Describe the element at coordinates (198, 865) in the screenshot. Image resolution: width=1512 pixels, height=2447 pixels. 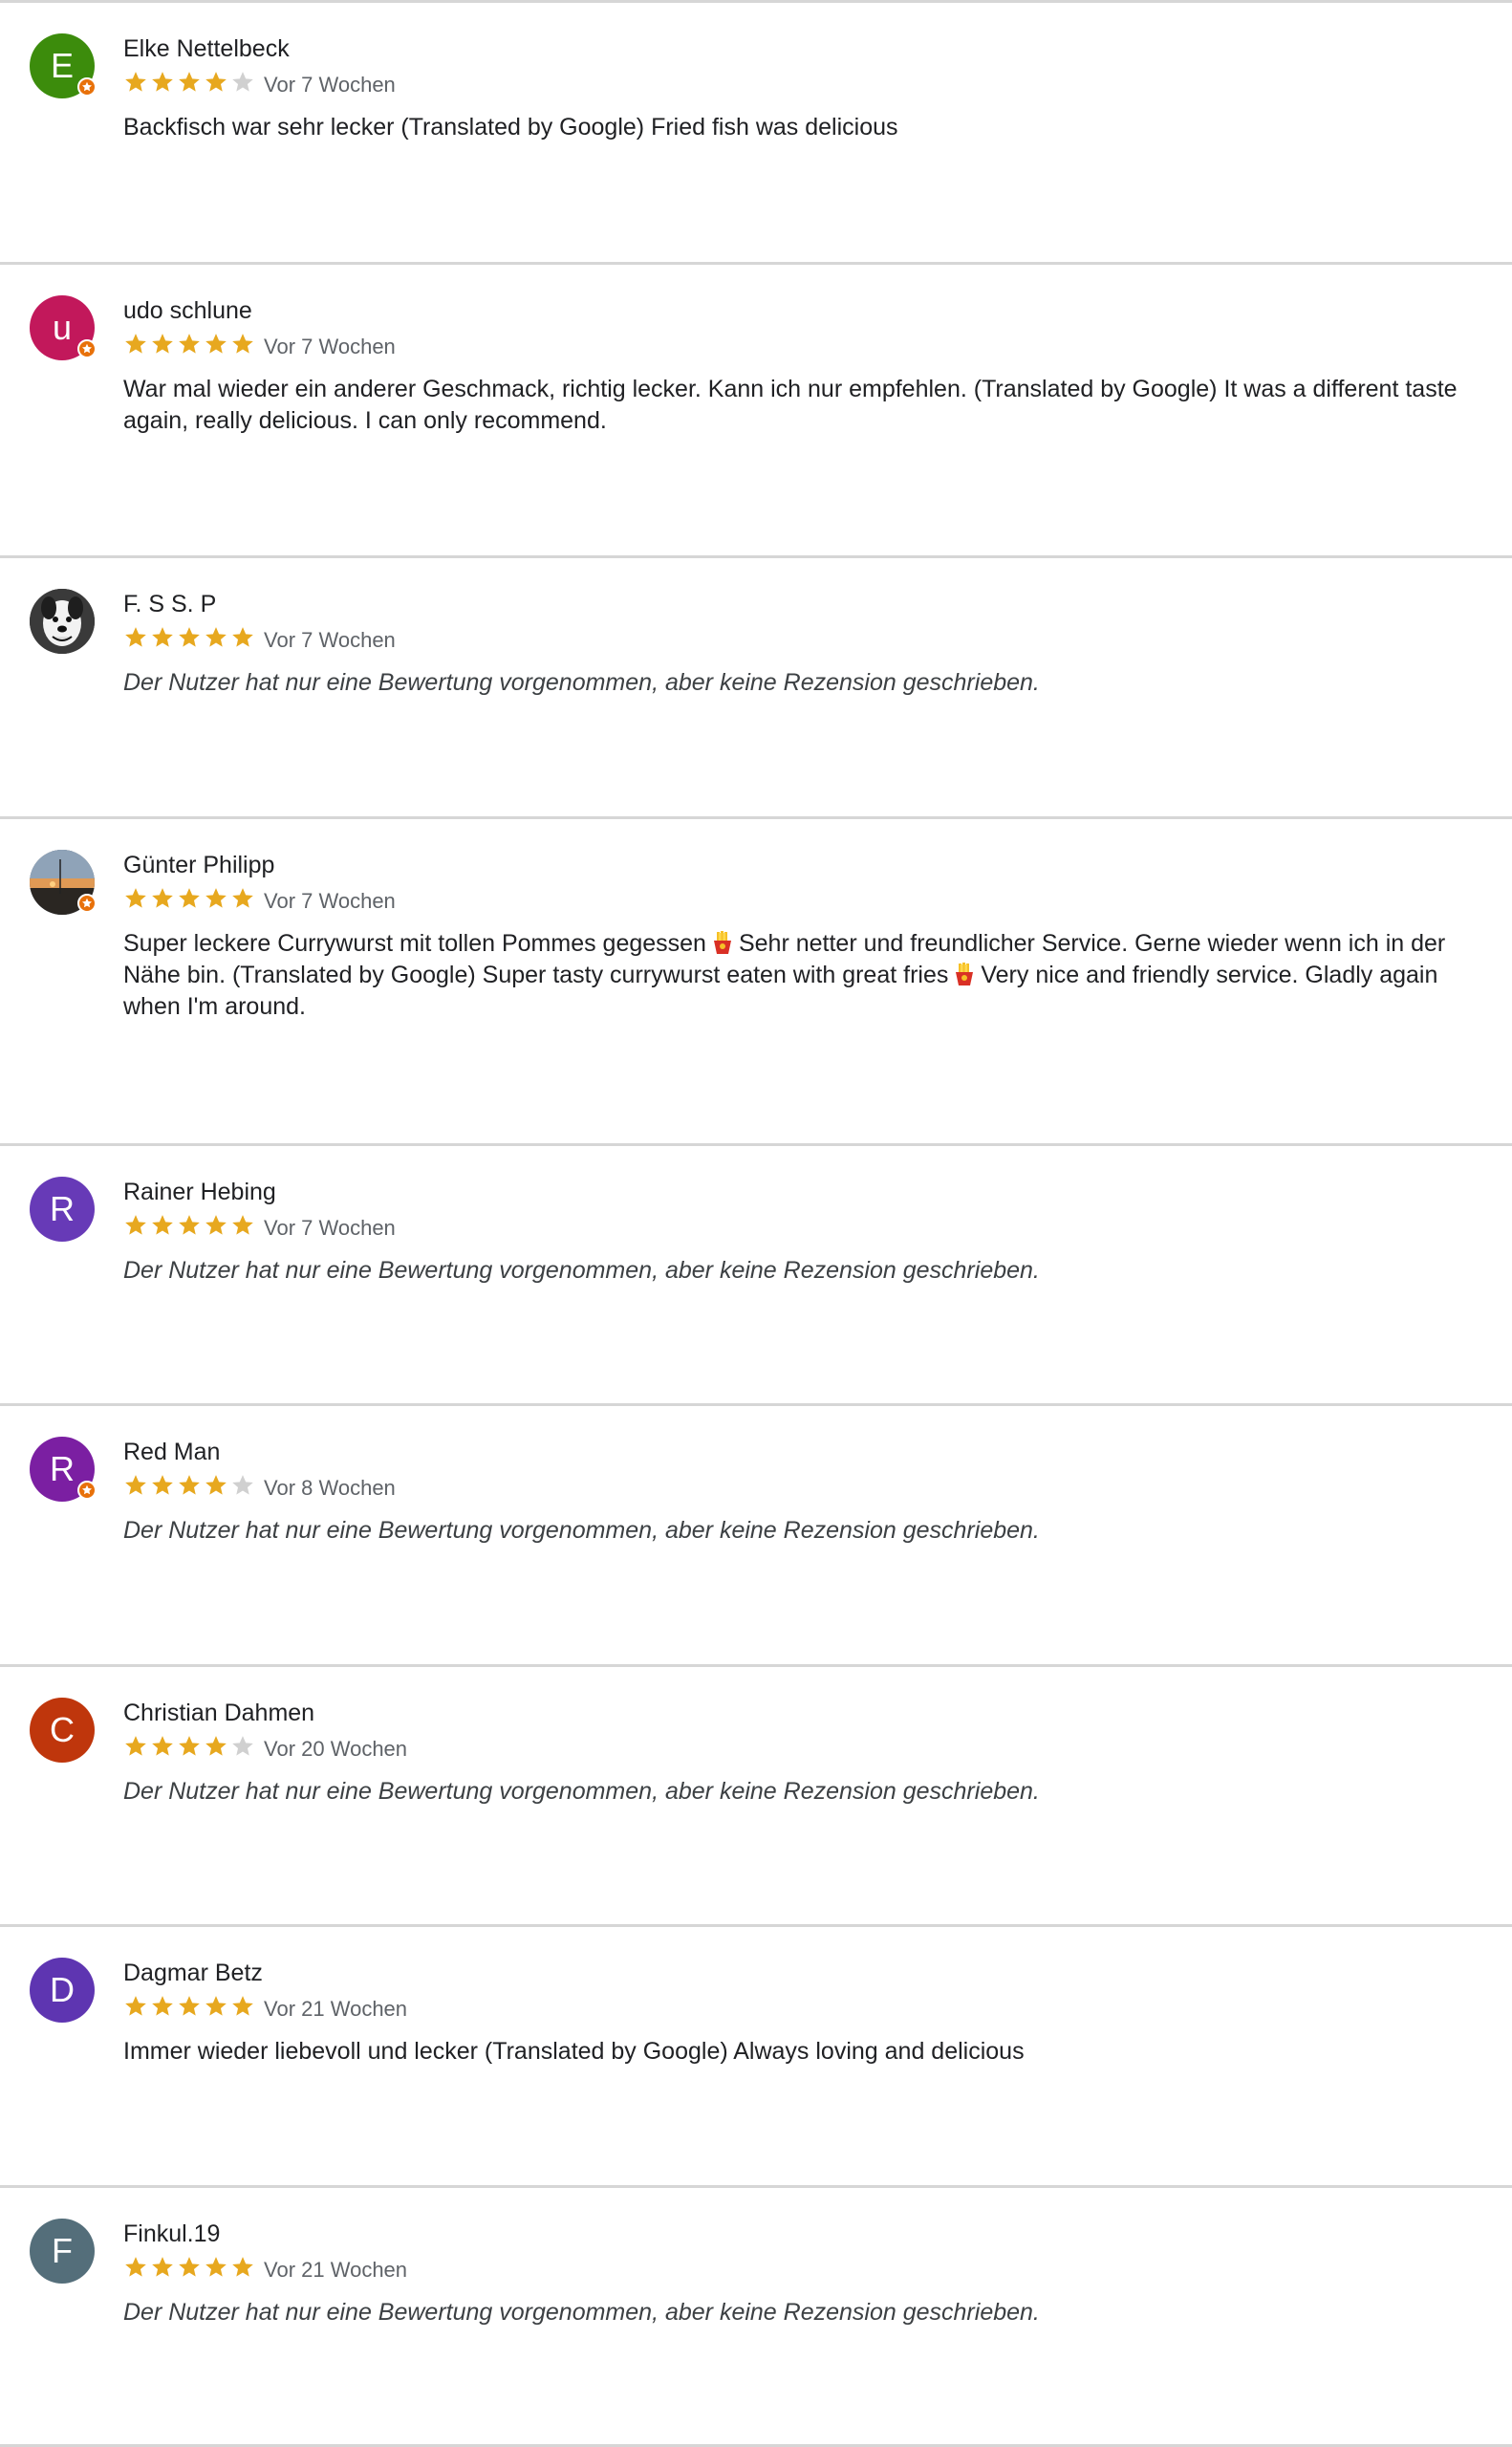
I see `reviewer-name: Günter Philipp` at that location.